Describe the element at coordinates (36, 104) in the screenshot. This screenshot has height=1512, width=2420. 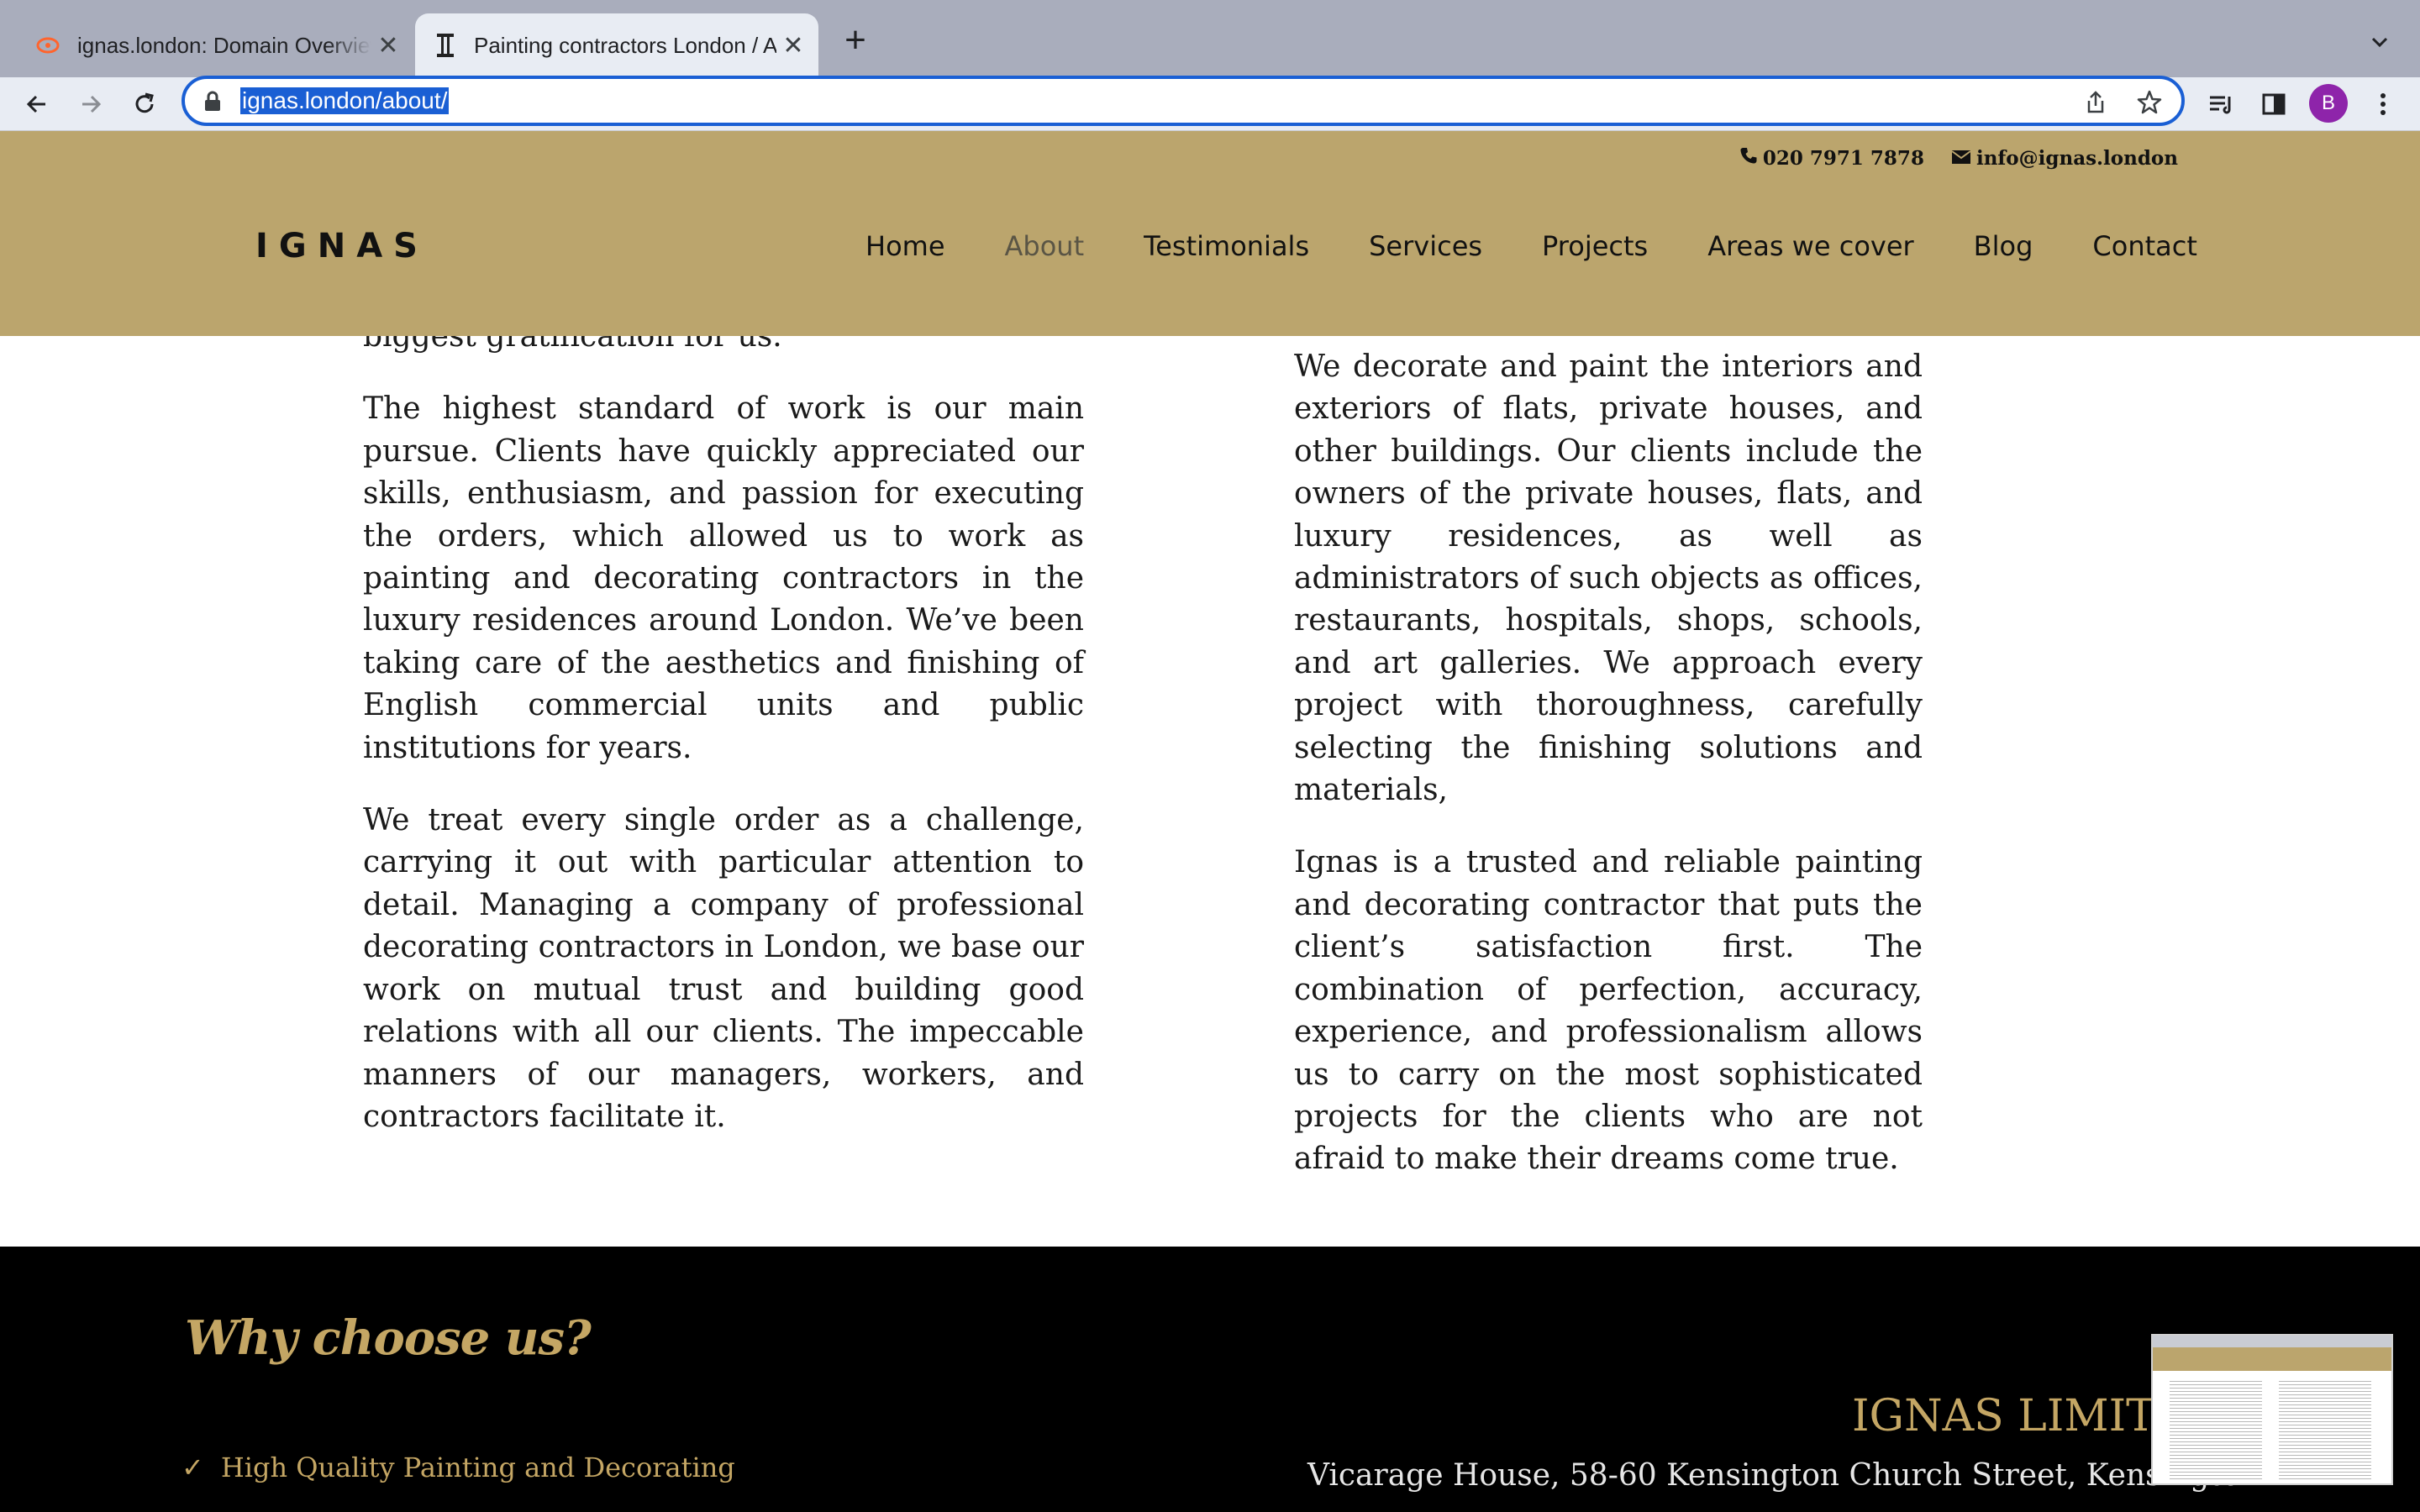
I see `back-icon` at that location.